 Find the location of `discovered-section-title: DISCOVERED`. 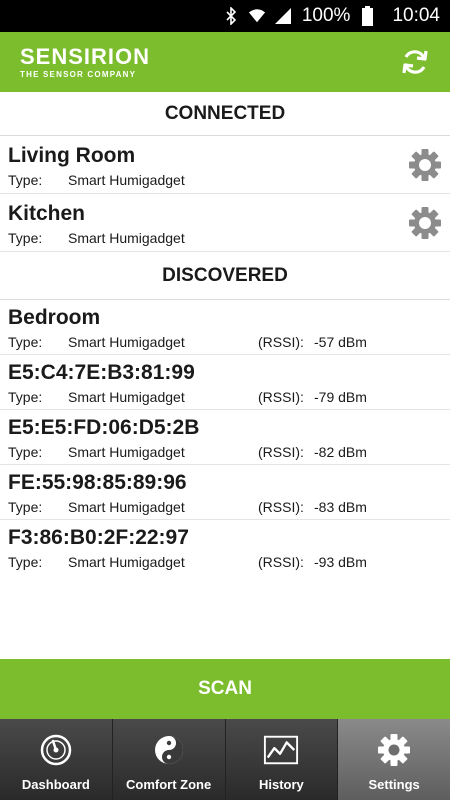

discovered-section-title: DISCOVERED is located at coordinates (225, 276).